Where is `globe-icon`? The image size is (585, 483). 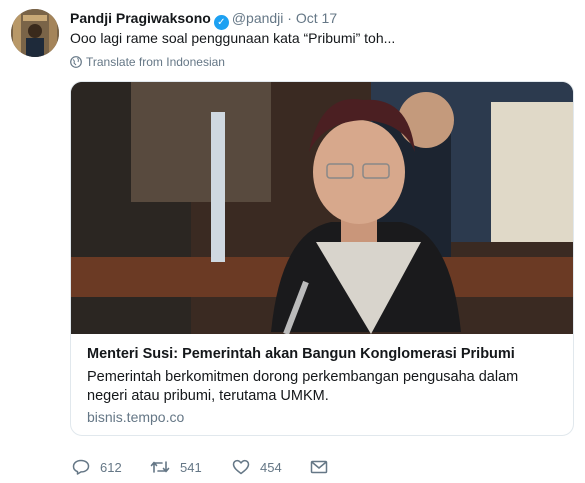 globe-icon is located at coordinates (76, 62).